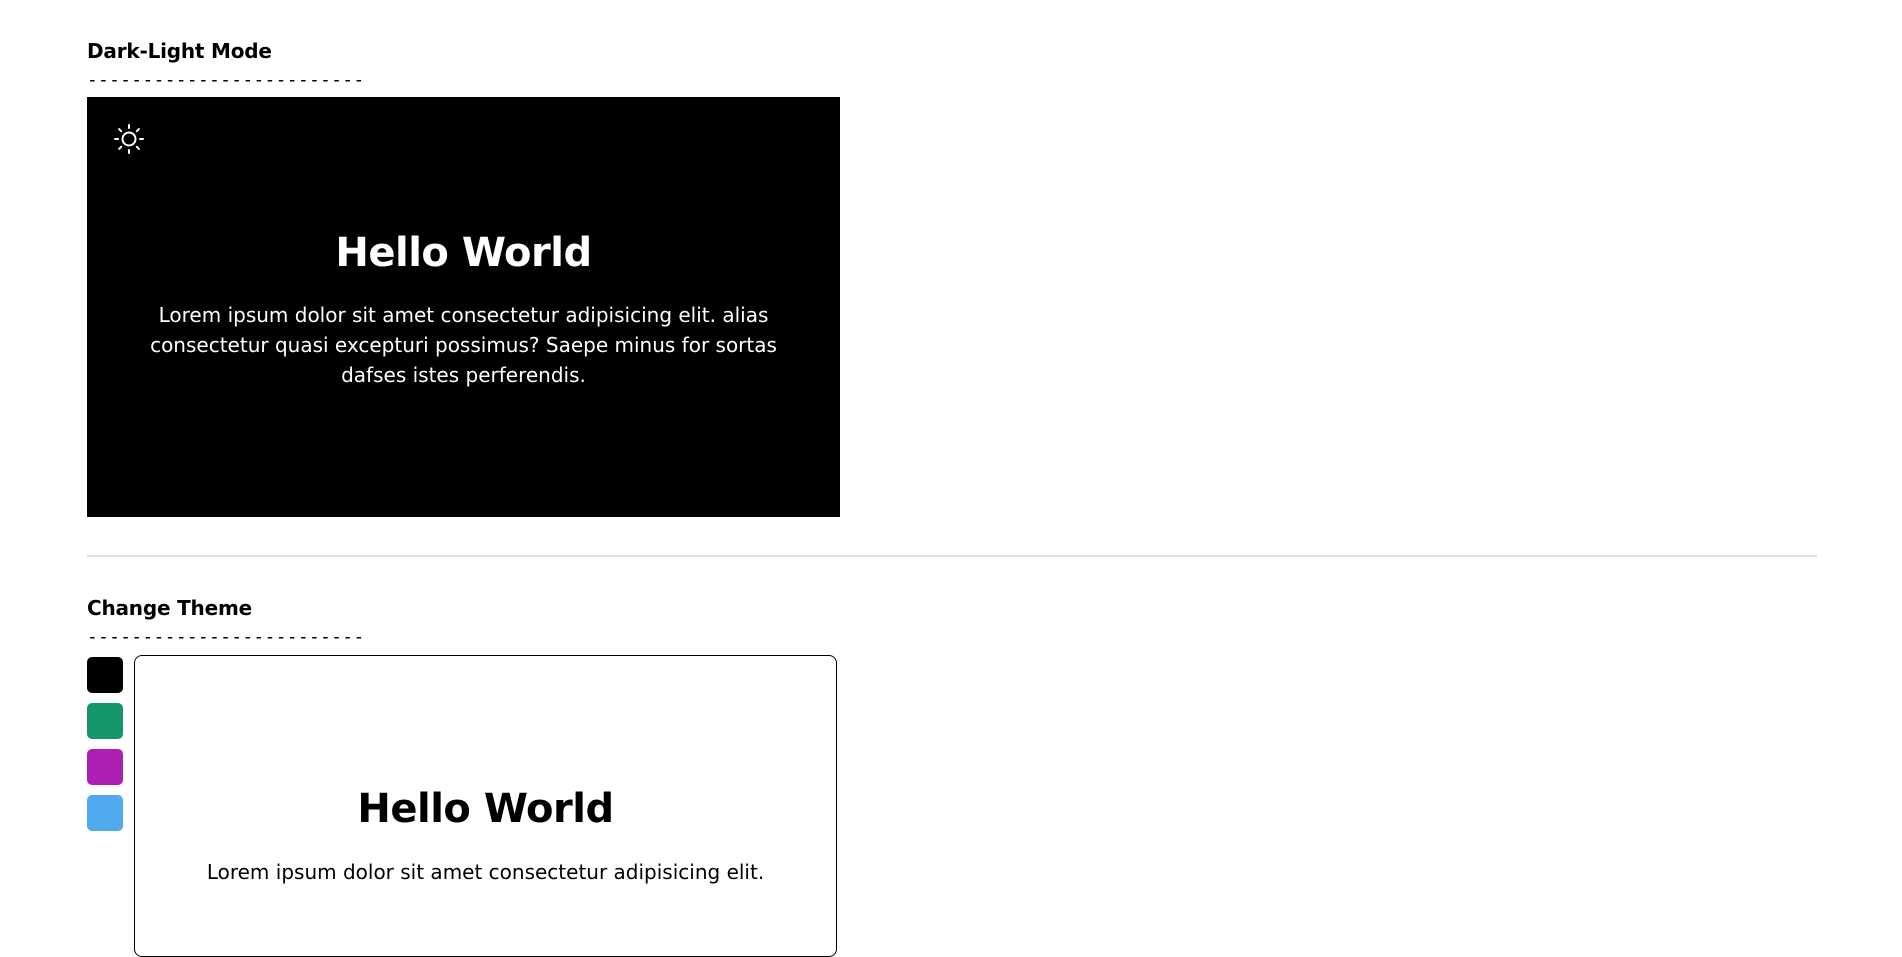 The height and width of the screenshot is (957, 1902). I want to click on theme-swatch-black, so click(105, 675).